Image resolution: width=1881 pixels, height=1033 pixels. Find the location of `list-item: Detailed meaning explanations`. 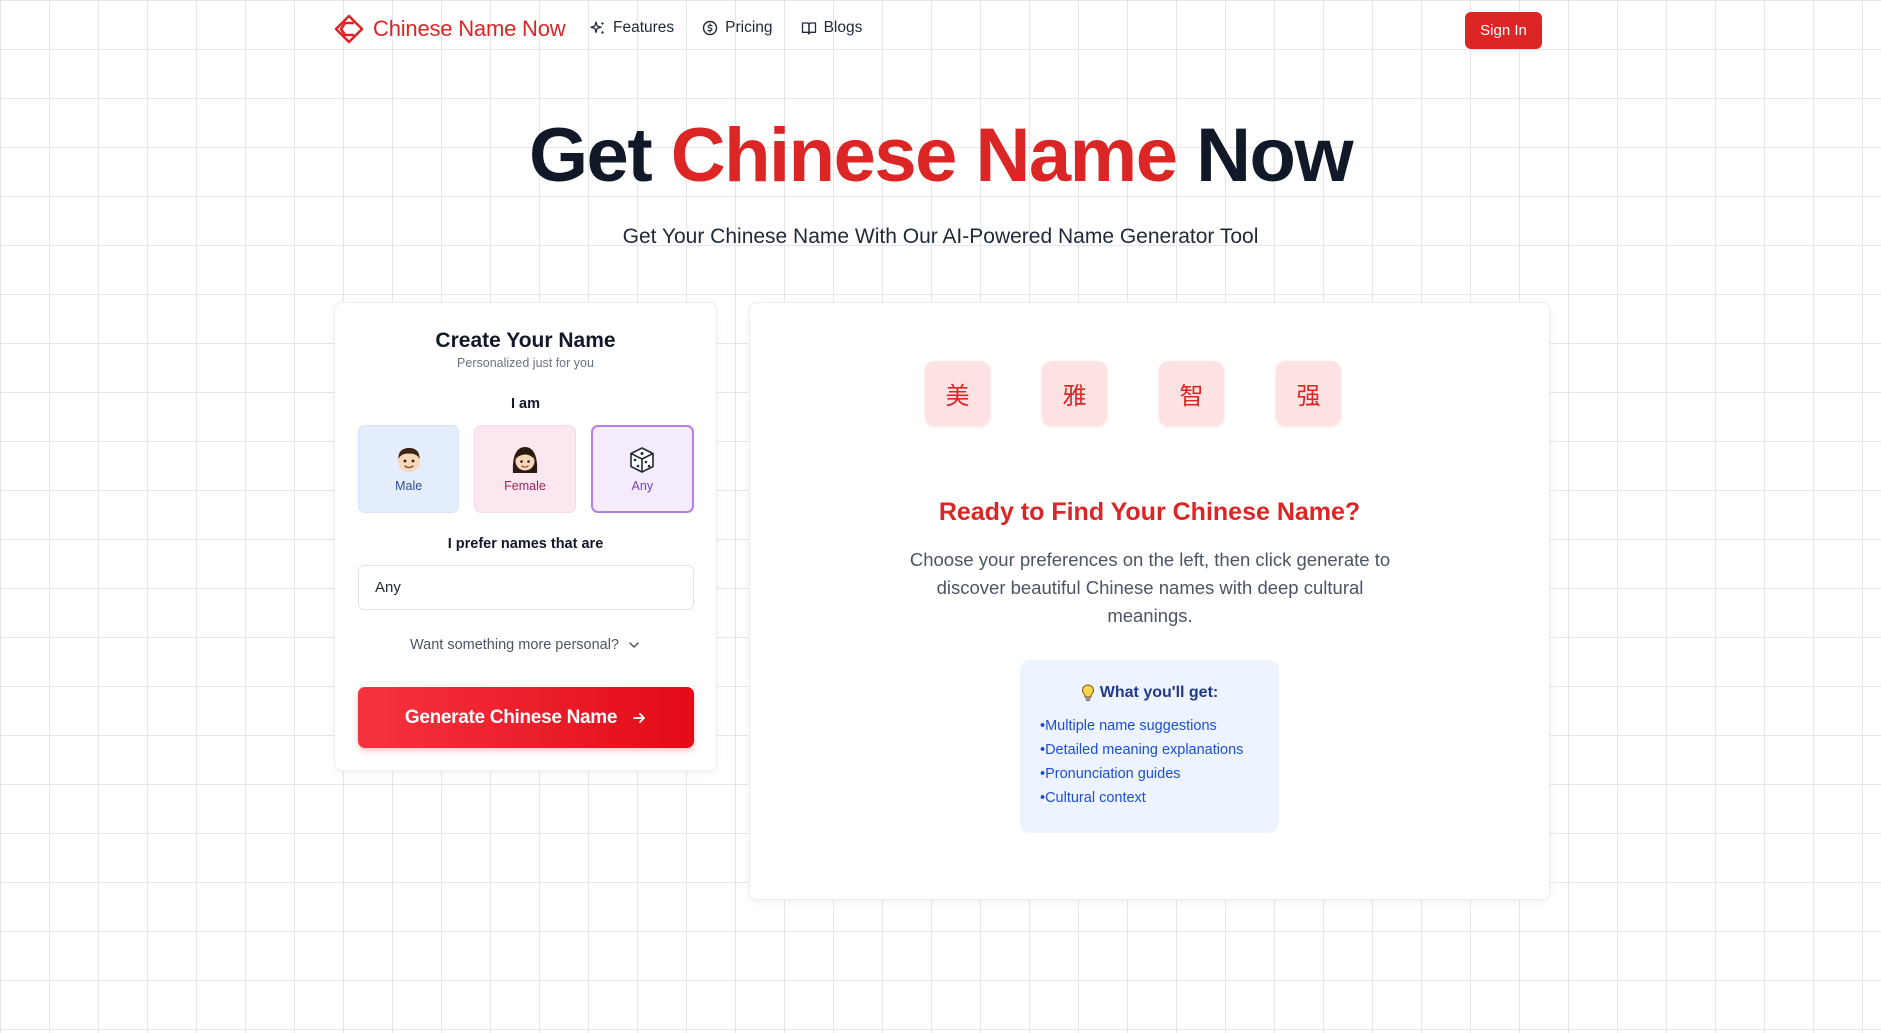

list-item: Detailed meaning explanations is located at coordinates (1147, 750).